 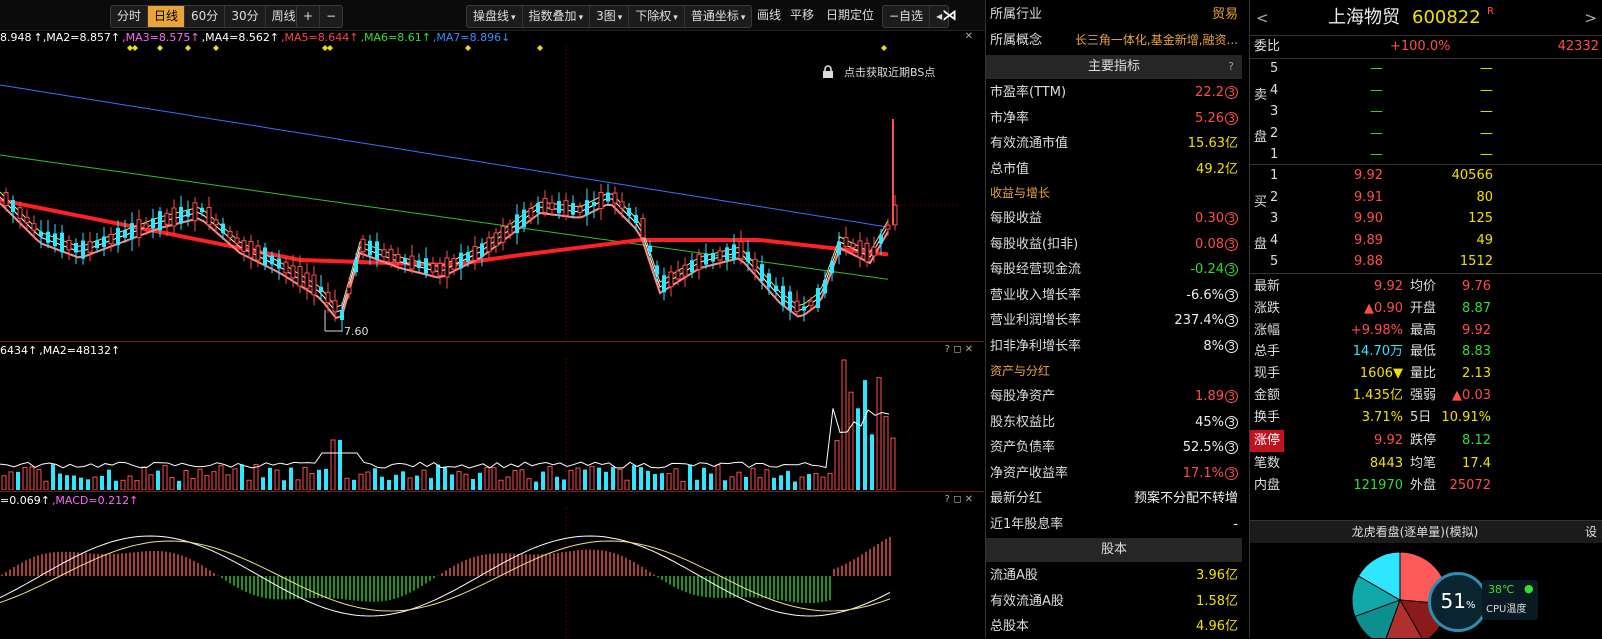 What do you see at coordinates (1114, 320) in the screenshot?
I see `indicator-row: 营业利润增长率 237.4% 3` at bounding box center [1114, 320].